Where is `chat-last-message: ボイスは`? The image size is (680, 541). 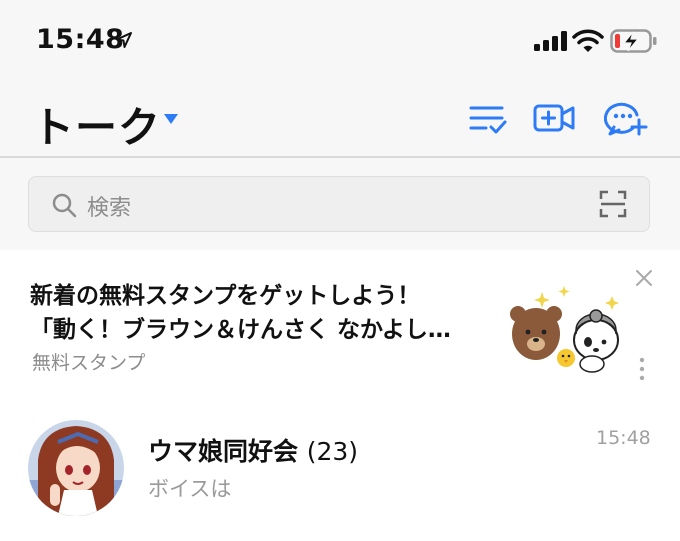
chat-last-message: ボイスは is located at coordinates (190, 489).